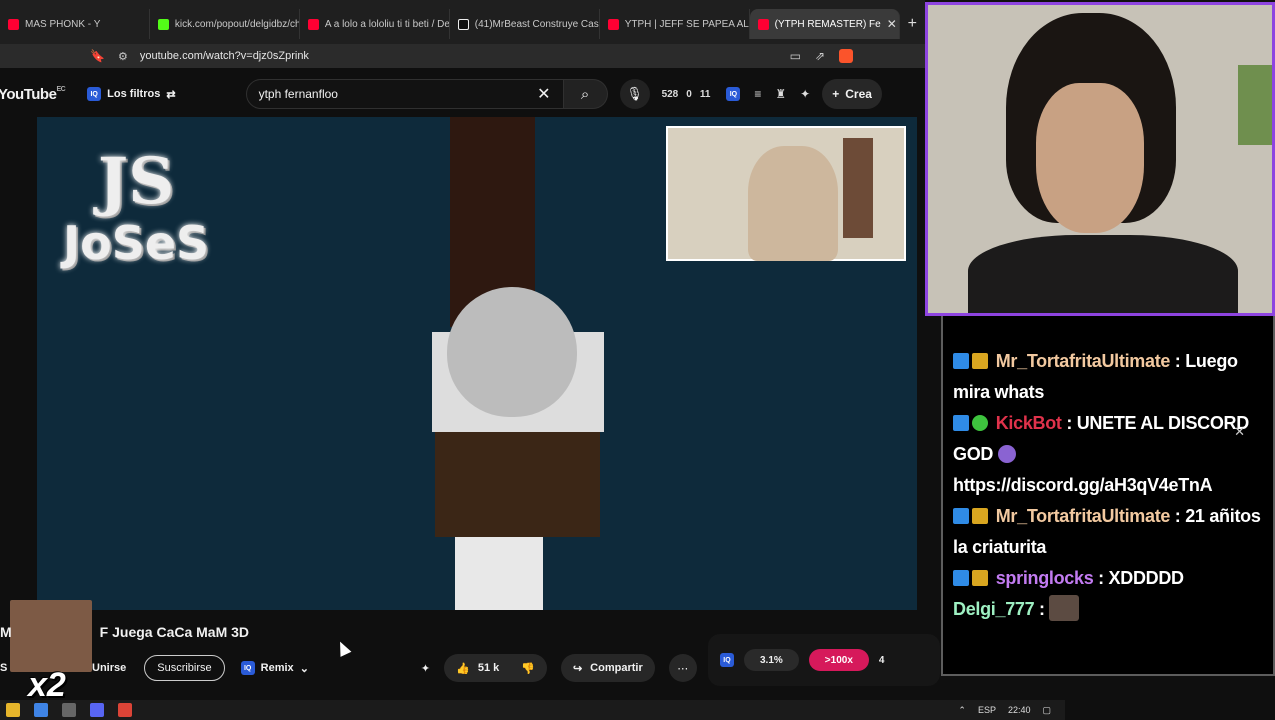 The height and width of the screenshot is (720, 1275). I want to click on join-button: Unirse, so click(109, 668).